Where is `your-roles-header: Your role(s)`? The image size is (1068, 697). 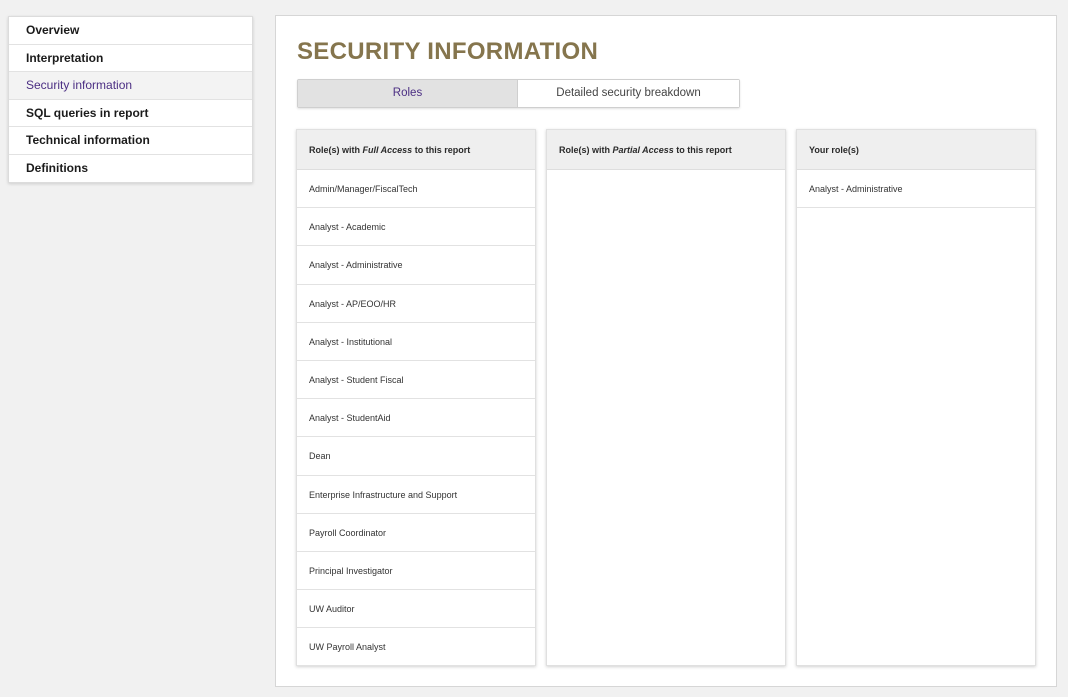 your-roles-header: Your role(s) is located at coordinates (916, 150).